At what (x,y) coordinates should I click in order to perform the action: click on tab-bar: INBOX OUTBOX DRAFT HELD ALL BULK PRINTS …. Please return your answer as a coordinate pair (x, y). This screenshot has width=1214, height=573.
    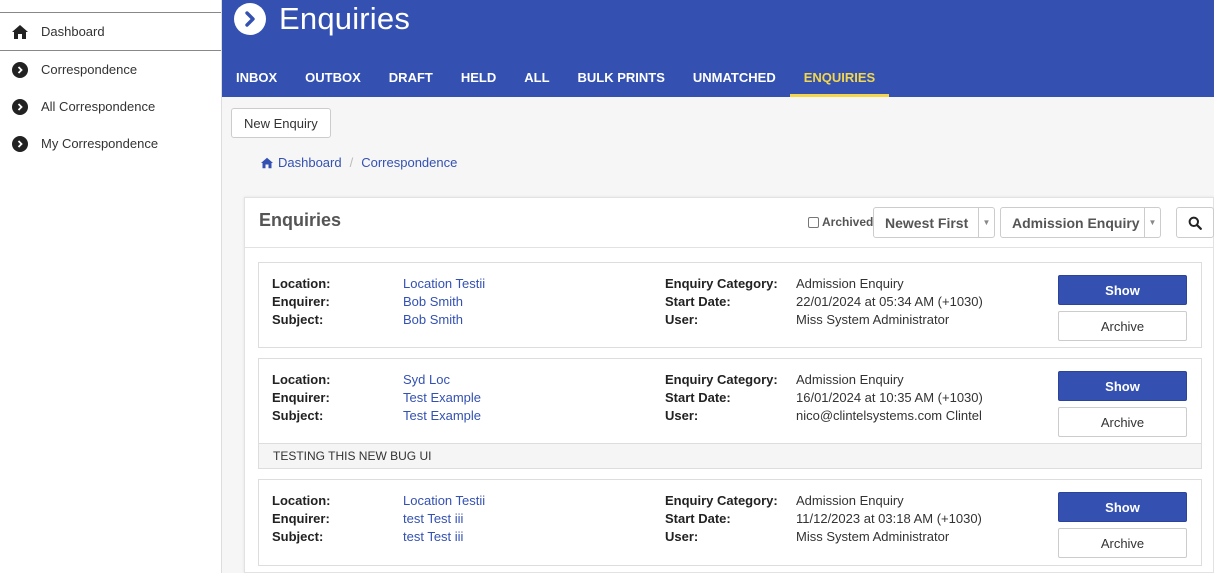
    Looking at the image, I should click on (556, 77).